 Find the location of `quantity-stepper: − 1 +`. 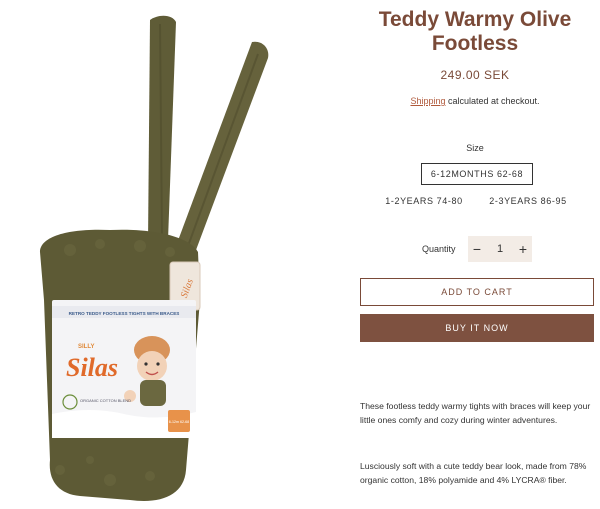

quantity-stepper: − 1 + is located at coordinates (500, 249).